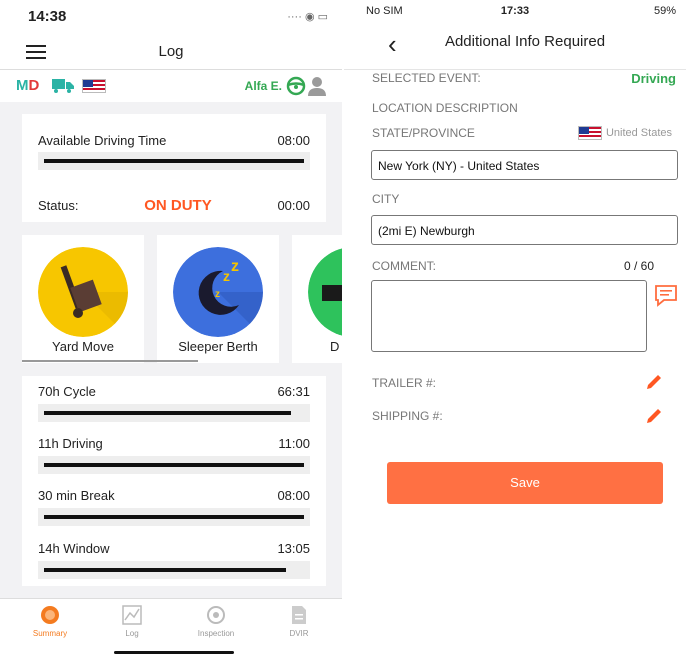 This screenshot has width=686, height=654. Describe the element at coordinates (263, 86) in the screenshot. I see `driver-name: Alfa E.` at that location.